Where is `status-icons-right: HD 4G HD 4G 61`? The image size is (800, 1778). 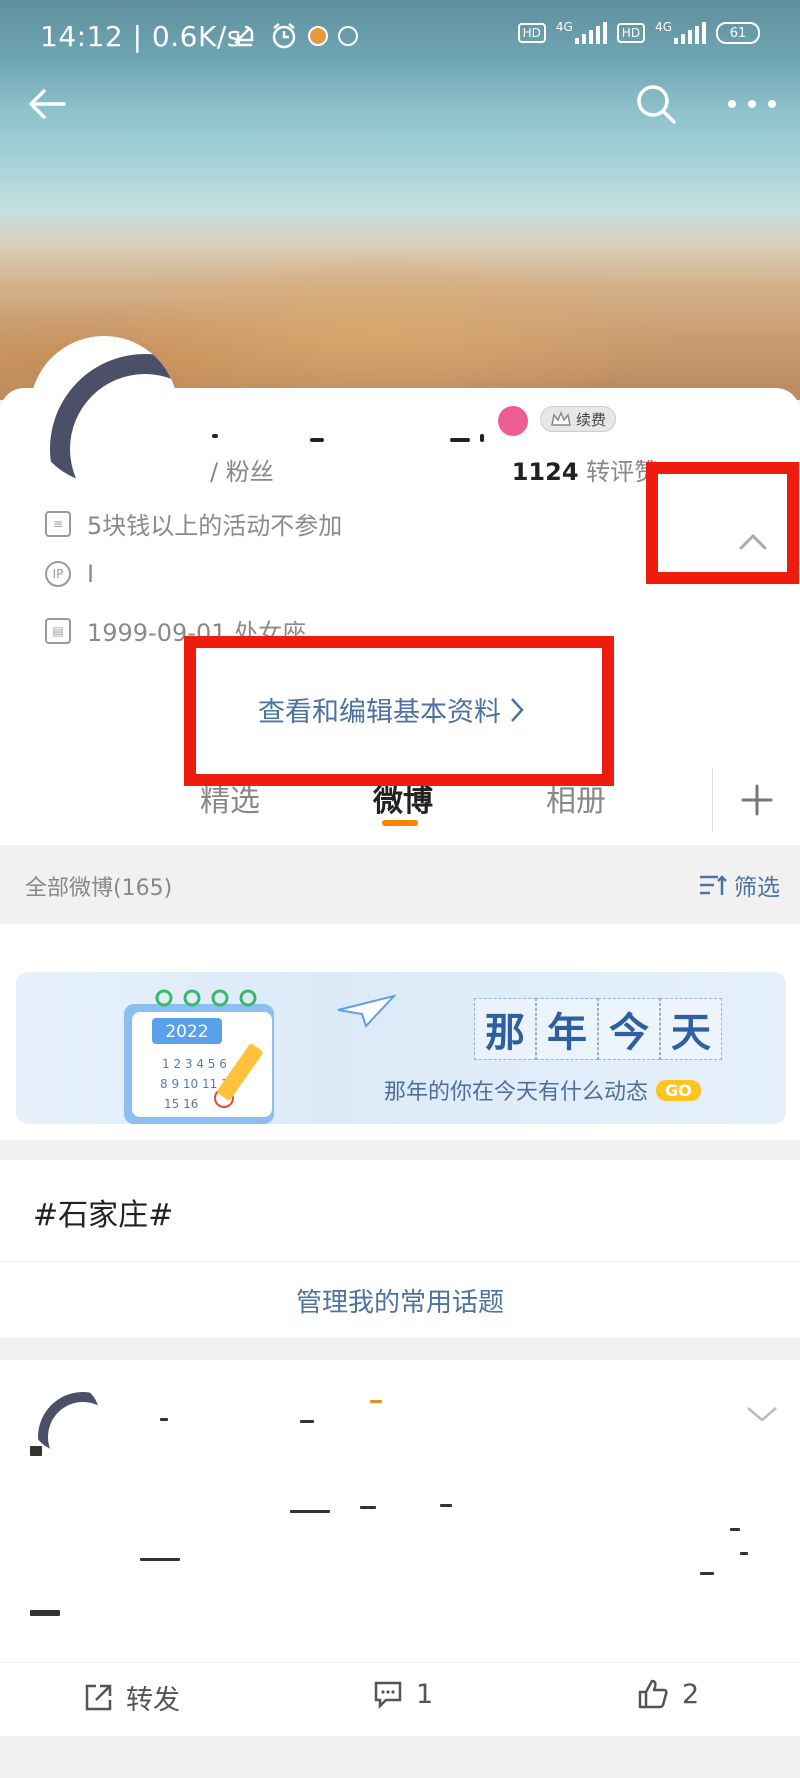
status-icons-right: HD 4G HD 4G 61 is located at coordinates (638, 32).